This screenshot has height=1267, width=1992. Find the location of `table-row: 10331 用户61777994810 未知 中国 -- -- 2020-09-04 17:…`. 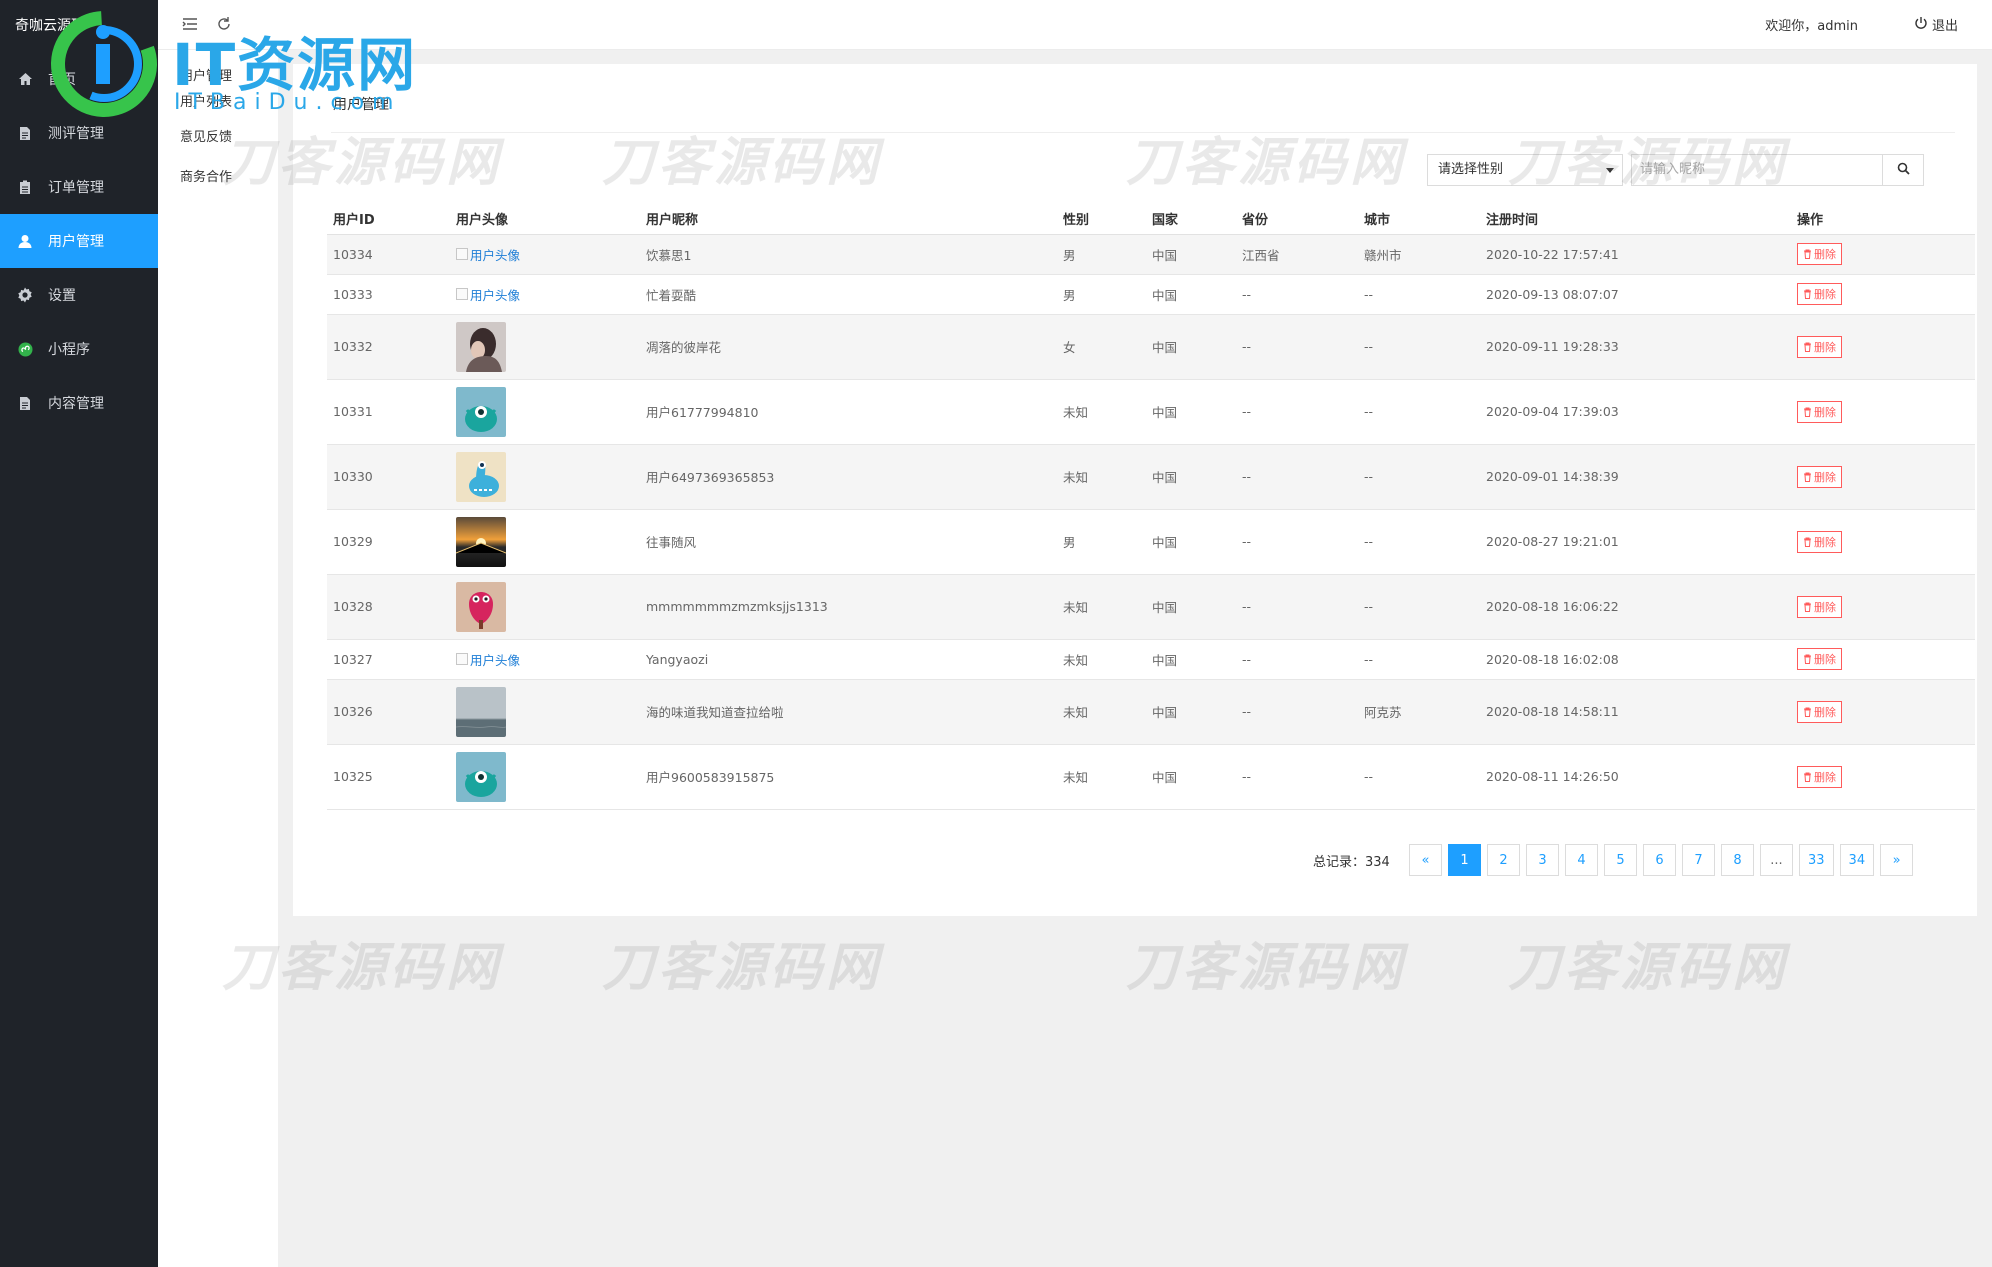

table-row: 10331 用户61777994810 未知 中国 -- -- 2020-09-04 17:… is located at coordinates (1151, 412).